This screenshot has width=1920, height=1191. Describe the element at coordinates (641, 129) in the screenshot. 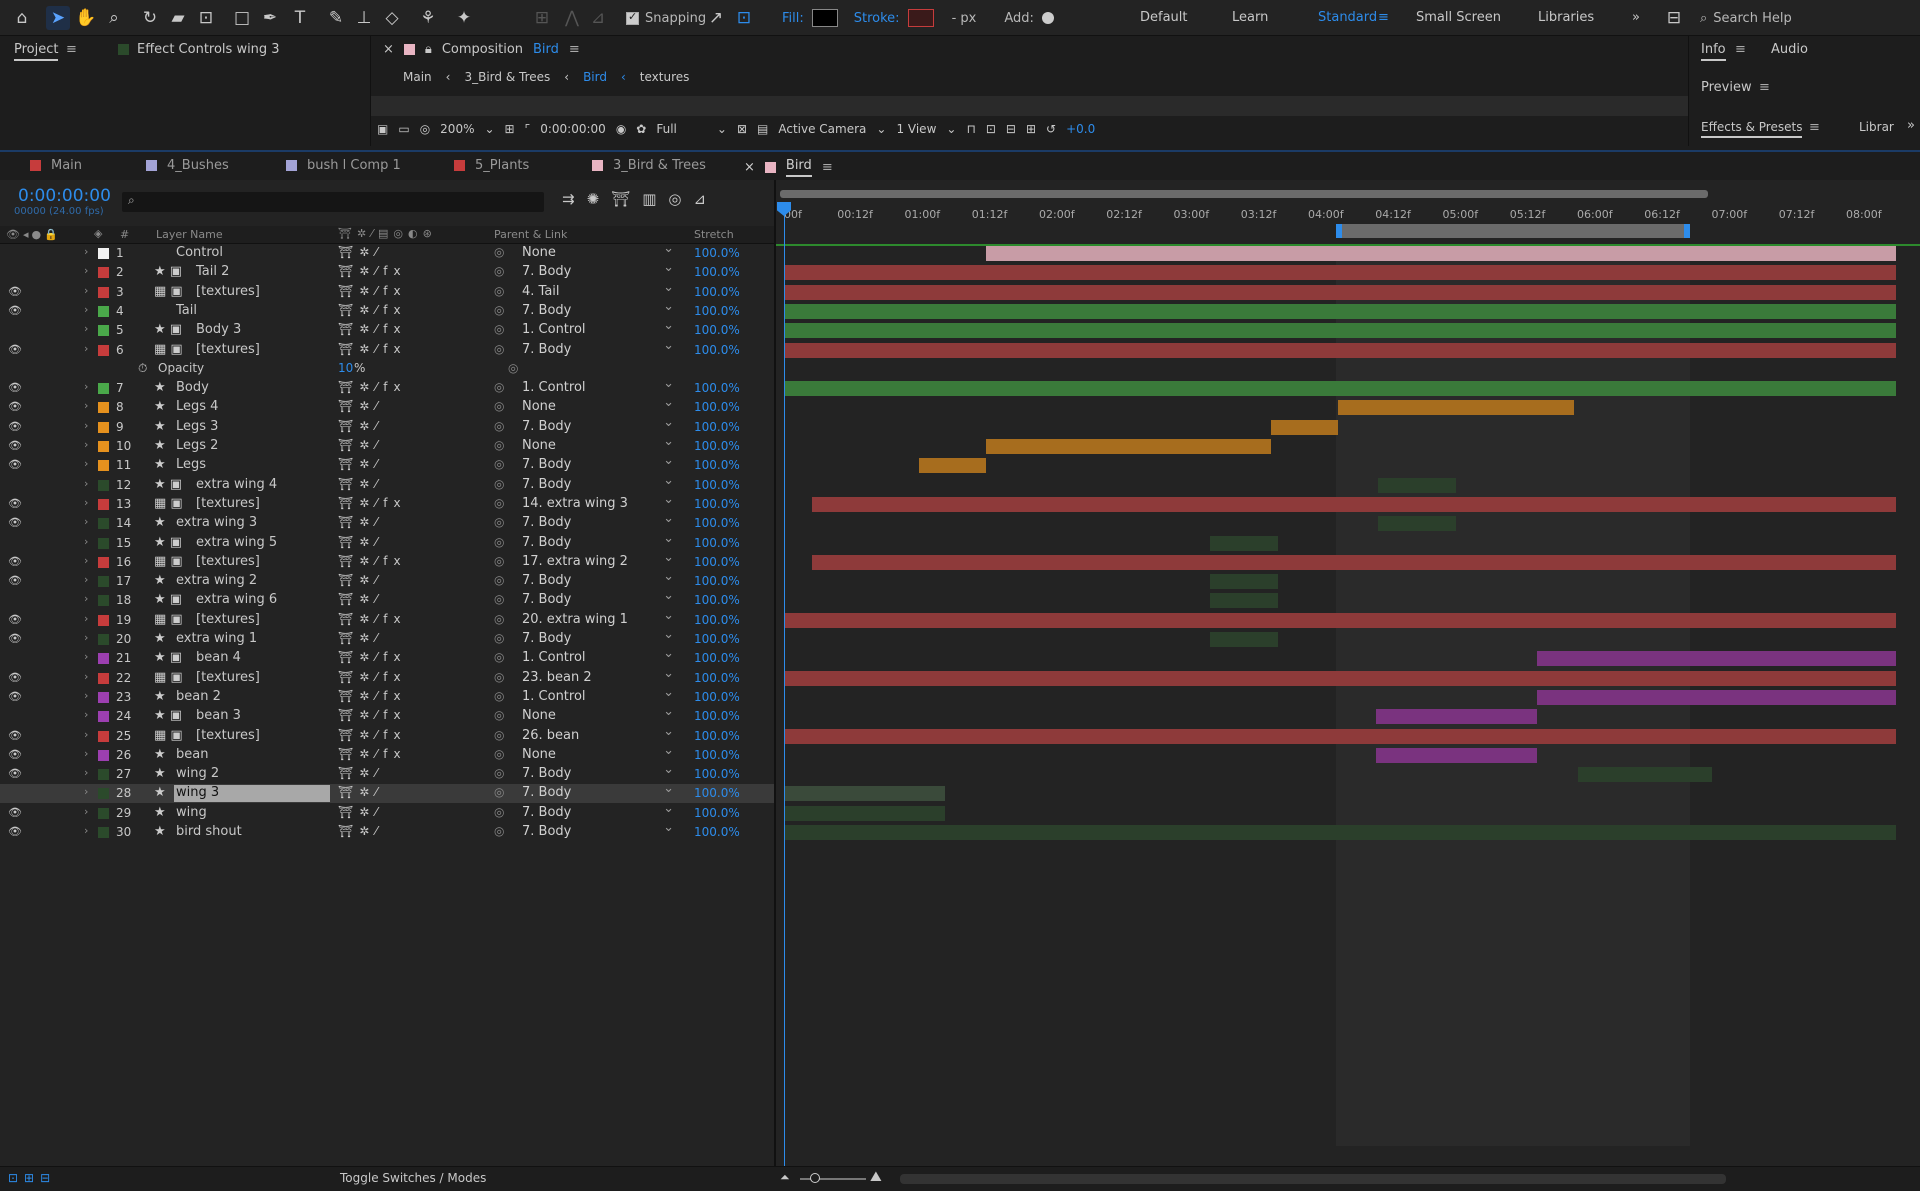

I see `channel-icon: ✿` at that location.